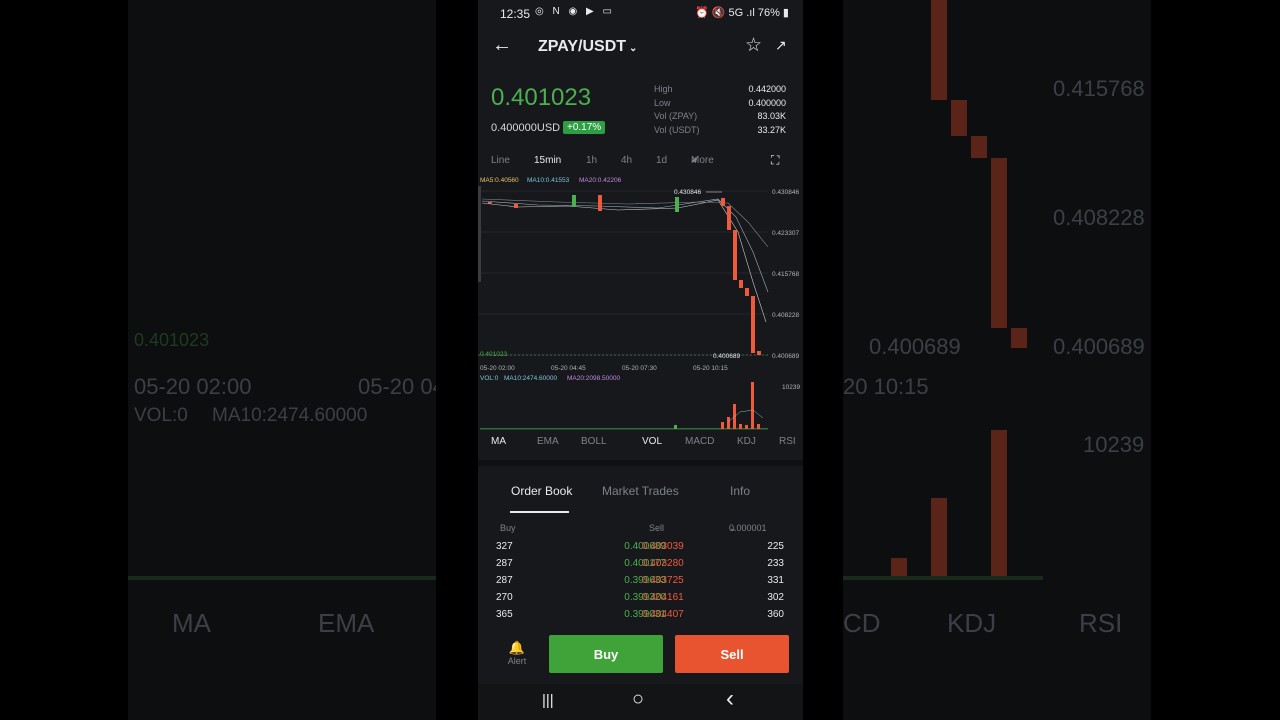 The height and width of the screenshot is (720, 1280). What do you see at coordinates (781, 45) in the screenshot?
I see `share-icon: ↗` at bounding box center [781, 45].